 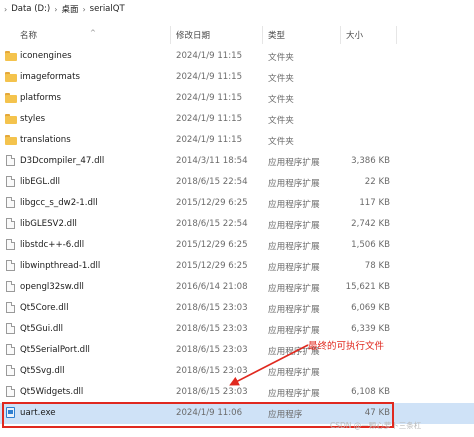 I want to click on annotation-arrow, so click(x=269, y=365).